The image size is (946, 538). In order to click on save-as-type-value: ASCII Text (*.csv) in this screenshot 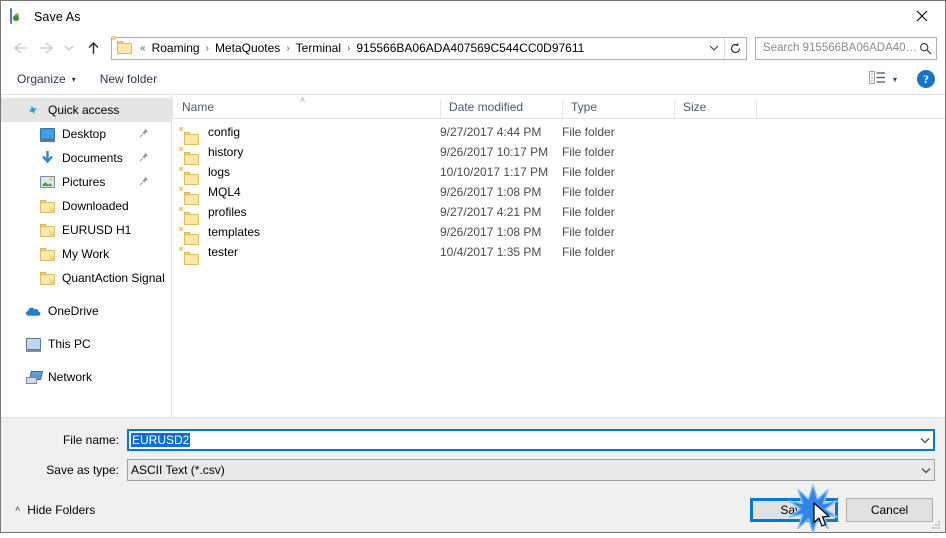, I will do `click(178, 470)`.